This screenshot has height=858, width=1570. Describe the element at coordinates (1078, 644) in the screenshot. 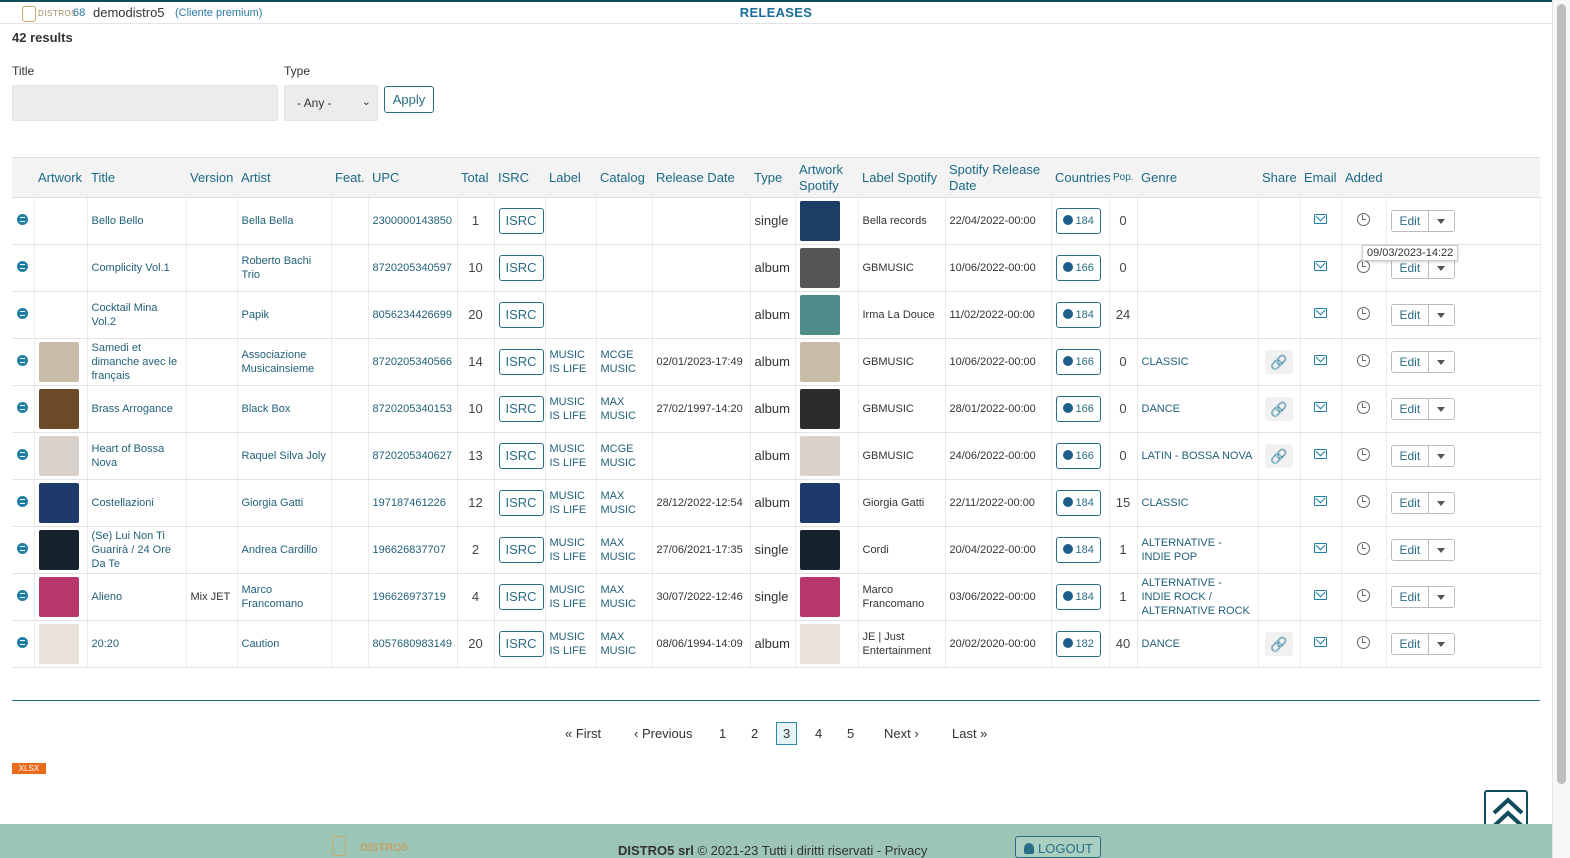

I see `countries-button: 182` at that location.